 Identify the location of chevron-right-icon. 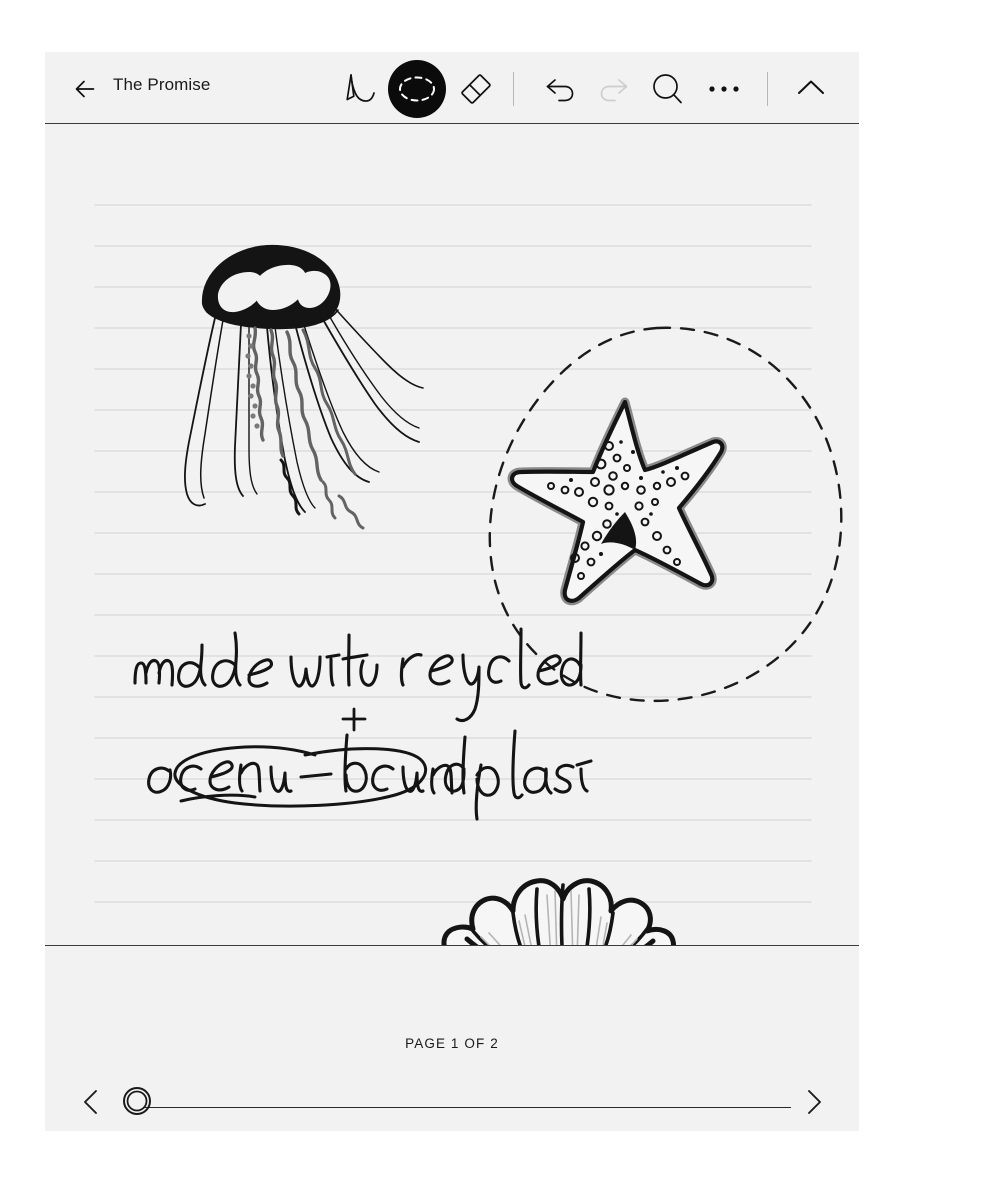
(814, 1102).